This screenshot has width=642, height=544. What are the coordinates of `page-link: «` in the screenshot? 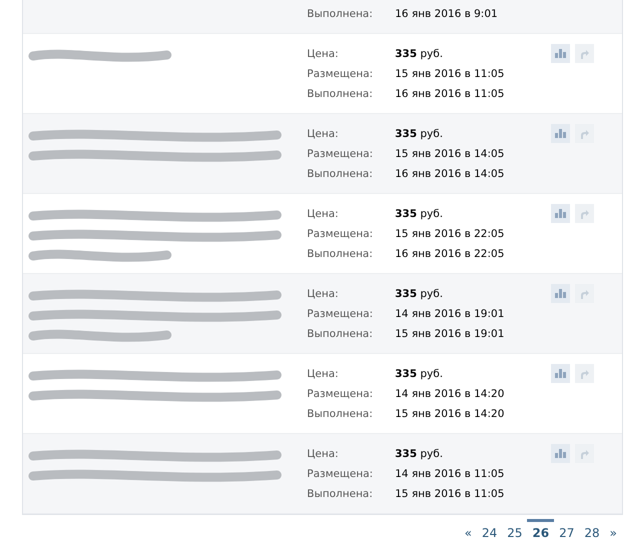 It's located at (468, 531).